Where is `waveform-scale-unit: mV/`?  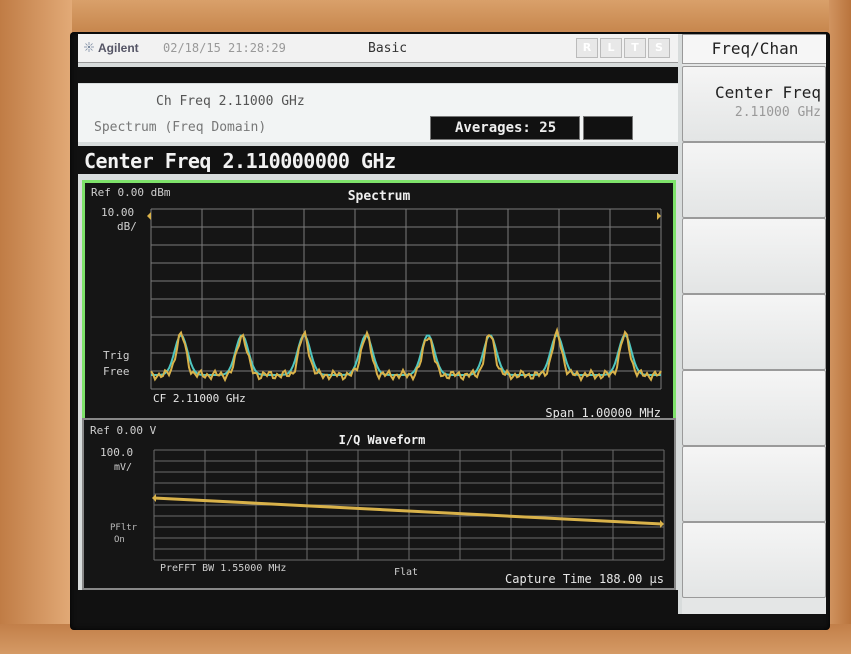 waveform-scale-unit: mV/ is located at coordinates (123, 467).